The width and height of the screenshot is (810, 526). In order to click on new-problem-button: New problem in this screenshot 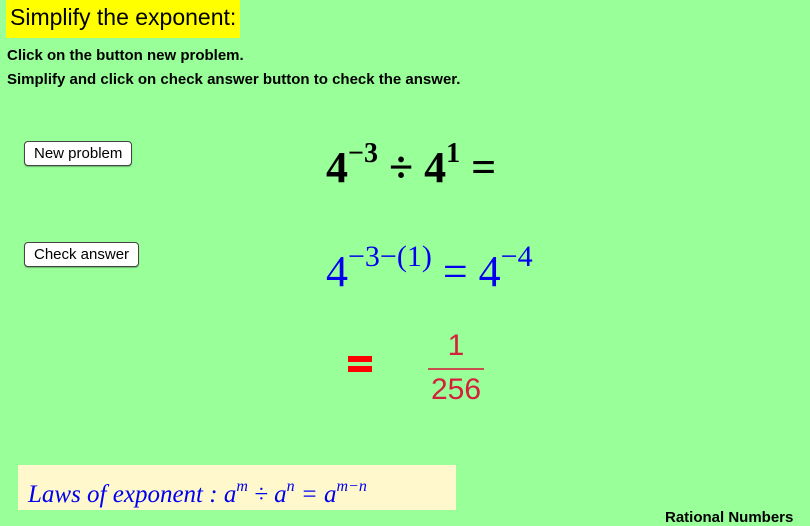, I will do `click(78, 153)`.